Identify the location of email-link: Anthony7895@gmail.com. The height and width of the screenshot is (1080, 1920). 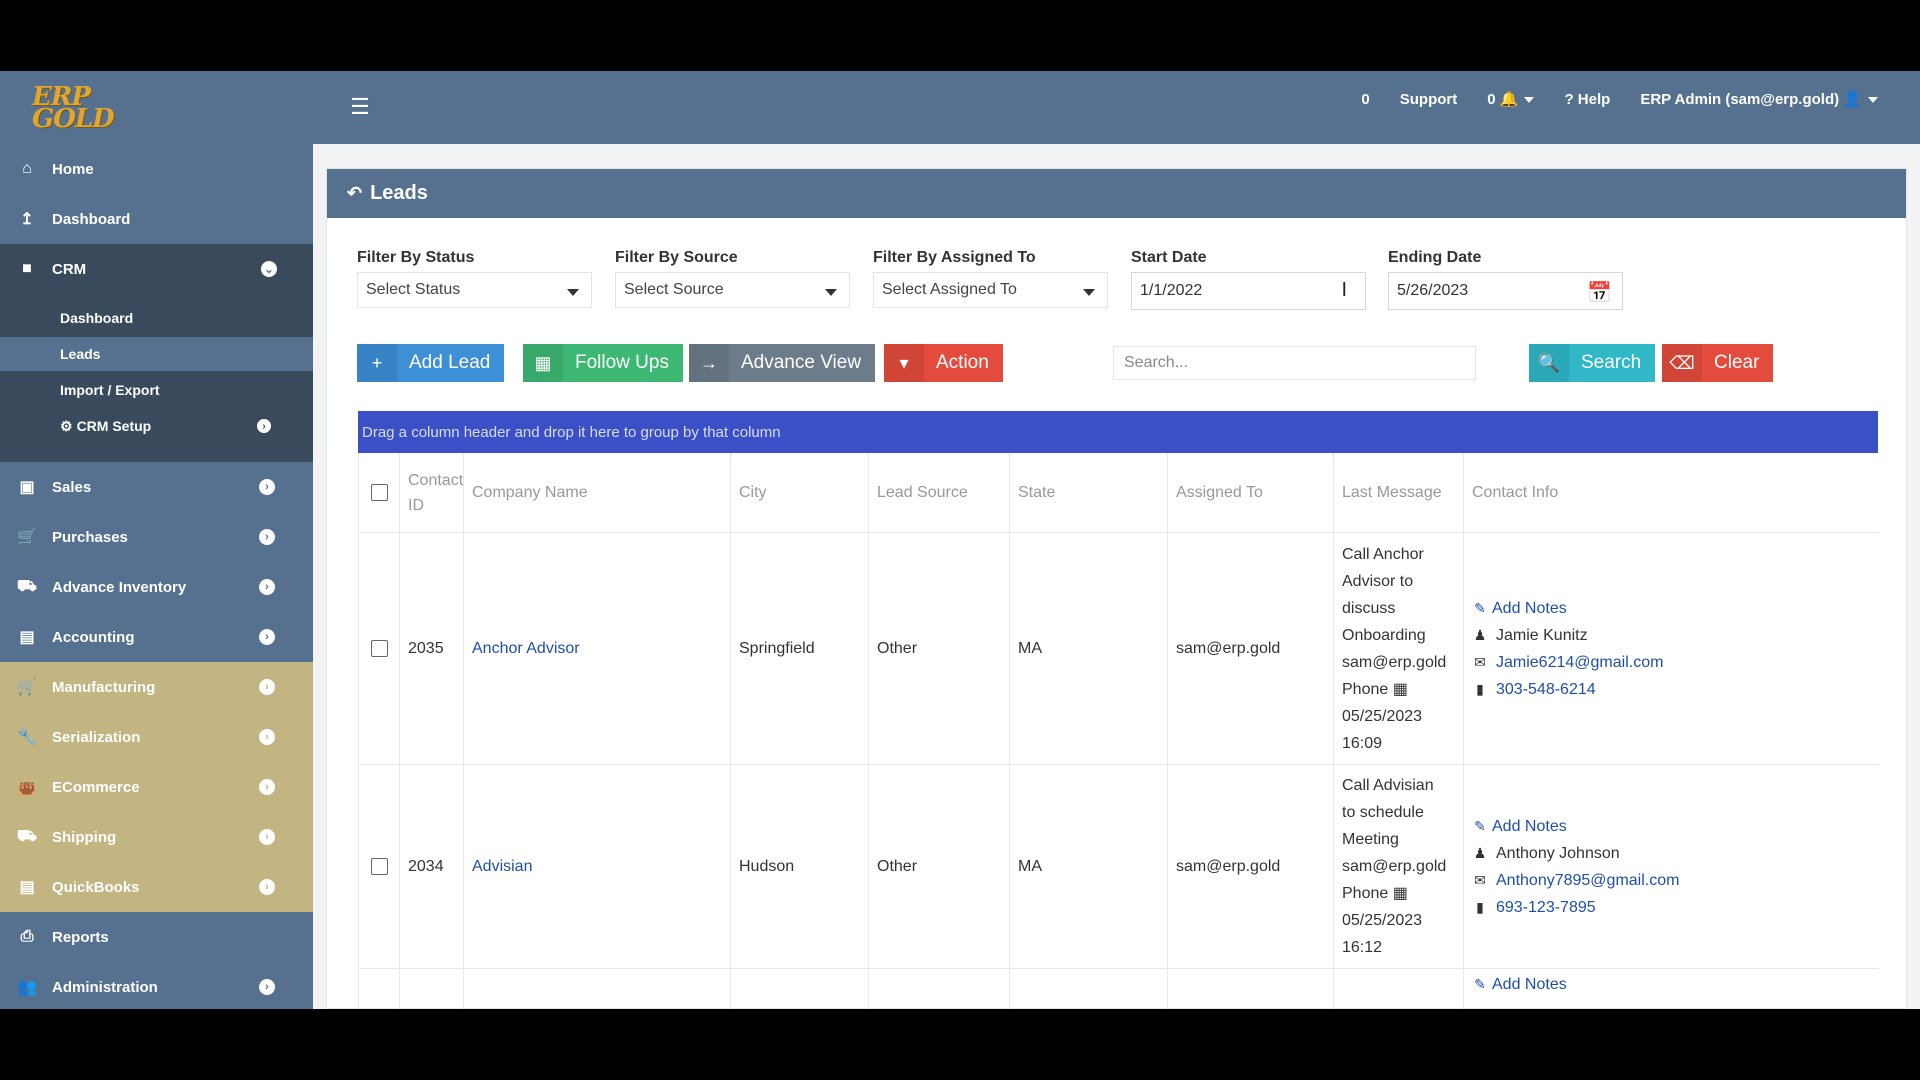
(1587, 880).